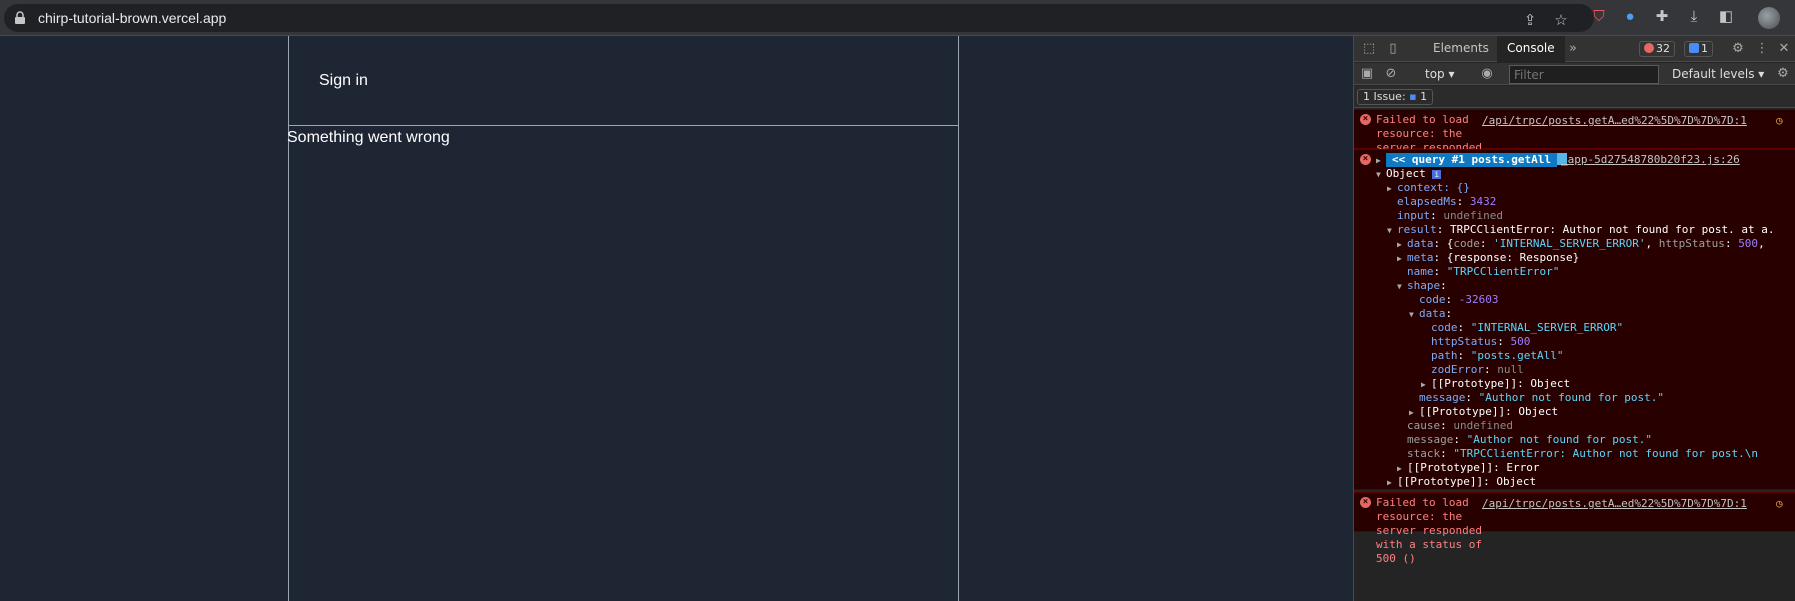 This screenshot has height=601, width=1795. Describe the element at coordinates (288, 318) in the screenshot. I see `column-border-left` at that location.